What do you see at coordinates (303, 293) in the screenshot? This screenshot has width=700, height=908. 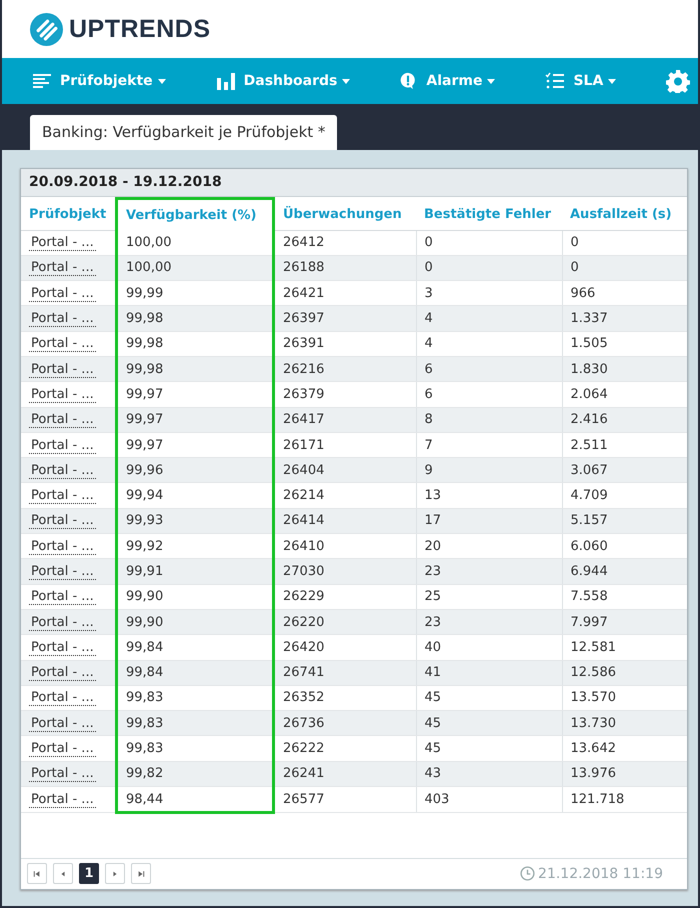 I see `table-cell: 26421` at bounding box center [303, 293].